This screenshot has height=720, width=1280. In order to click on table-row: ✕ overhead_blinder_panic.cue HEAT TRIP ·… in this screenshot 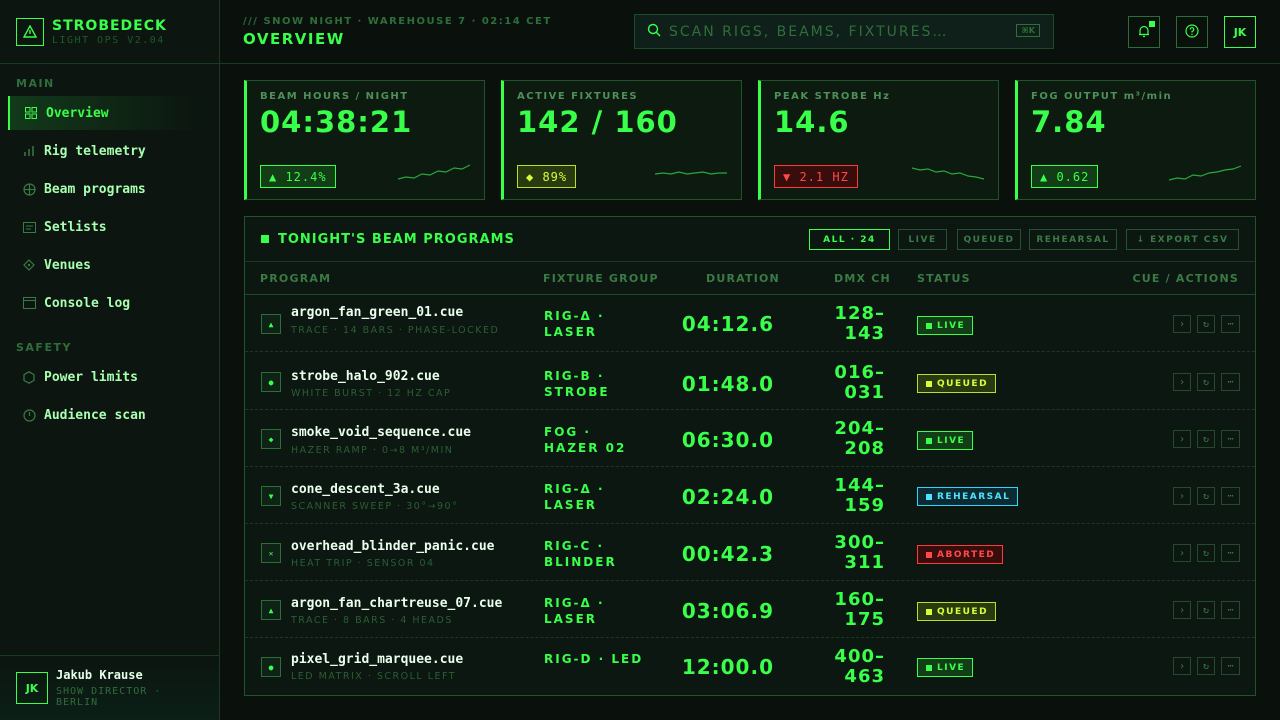, I will do `click(750, 552)`.